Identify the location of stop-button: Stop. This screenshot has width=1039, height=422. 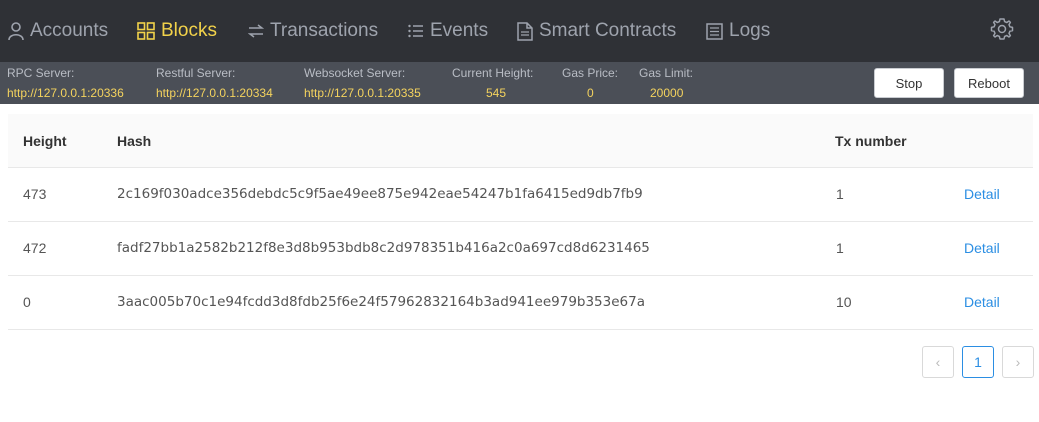
(909, 83).